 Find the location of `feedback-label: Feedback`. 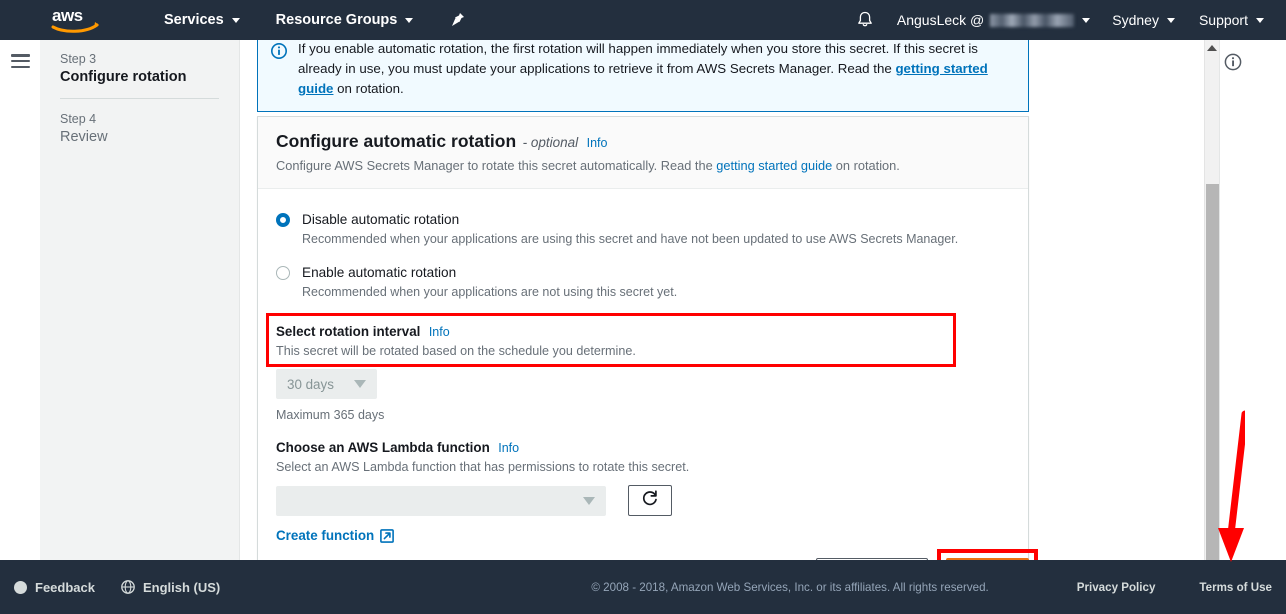

feedback-label: Feedback is located at coordinates (65, 587).